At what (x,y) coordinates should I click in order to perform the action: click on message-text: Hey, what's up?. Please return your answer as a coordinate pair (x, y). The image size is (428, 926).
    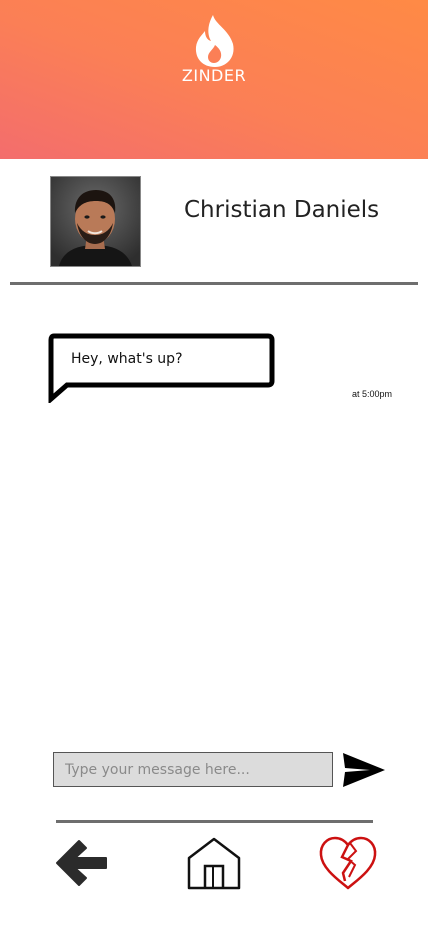
    Looking at the image, I should click on (127, 359).